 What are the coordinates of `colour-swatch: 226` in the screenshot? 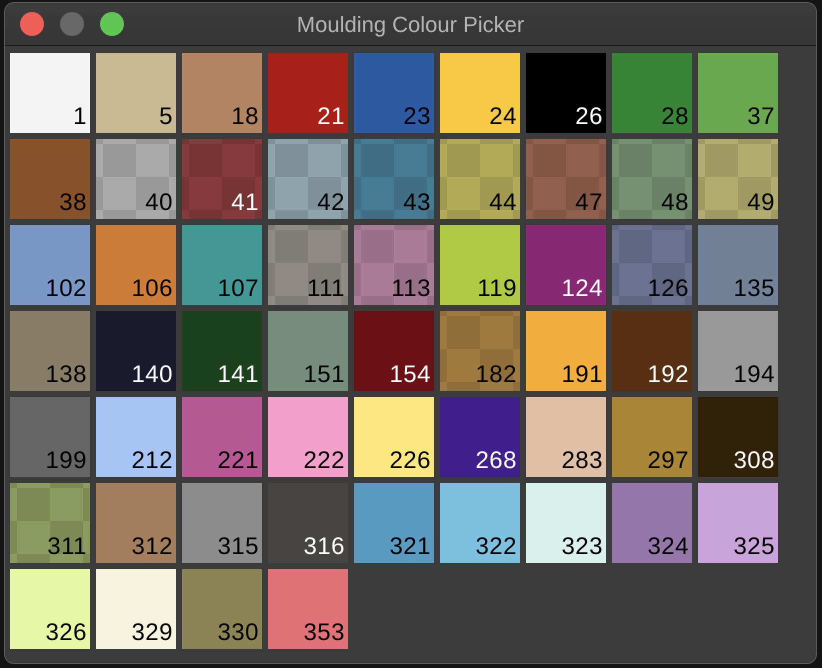 It's located at (394, 437).